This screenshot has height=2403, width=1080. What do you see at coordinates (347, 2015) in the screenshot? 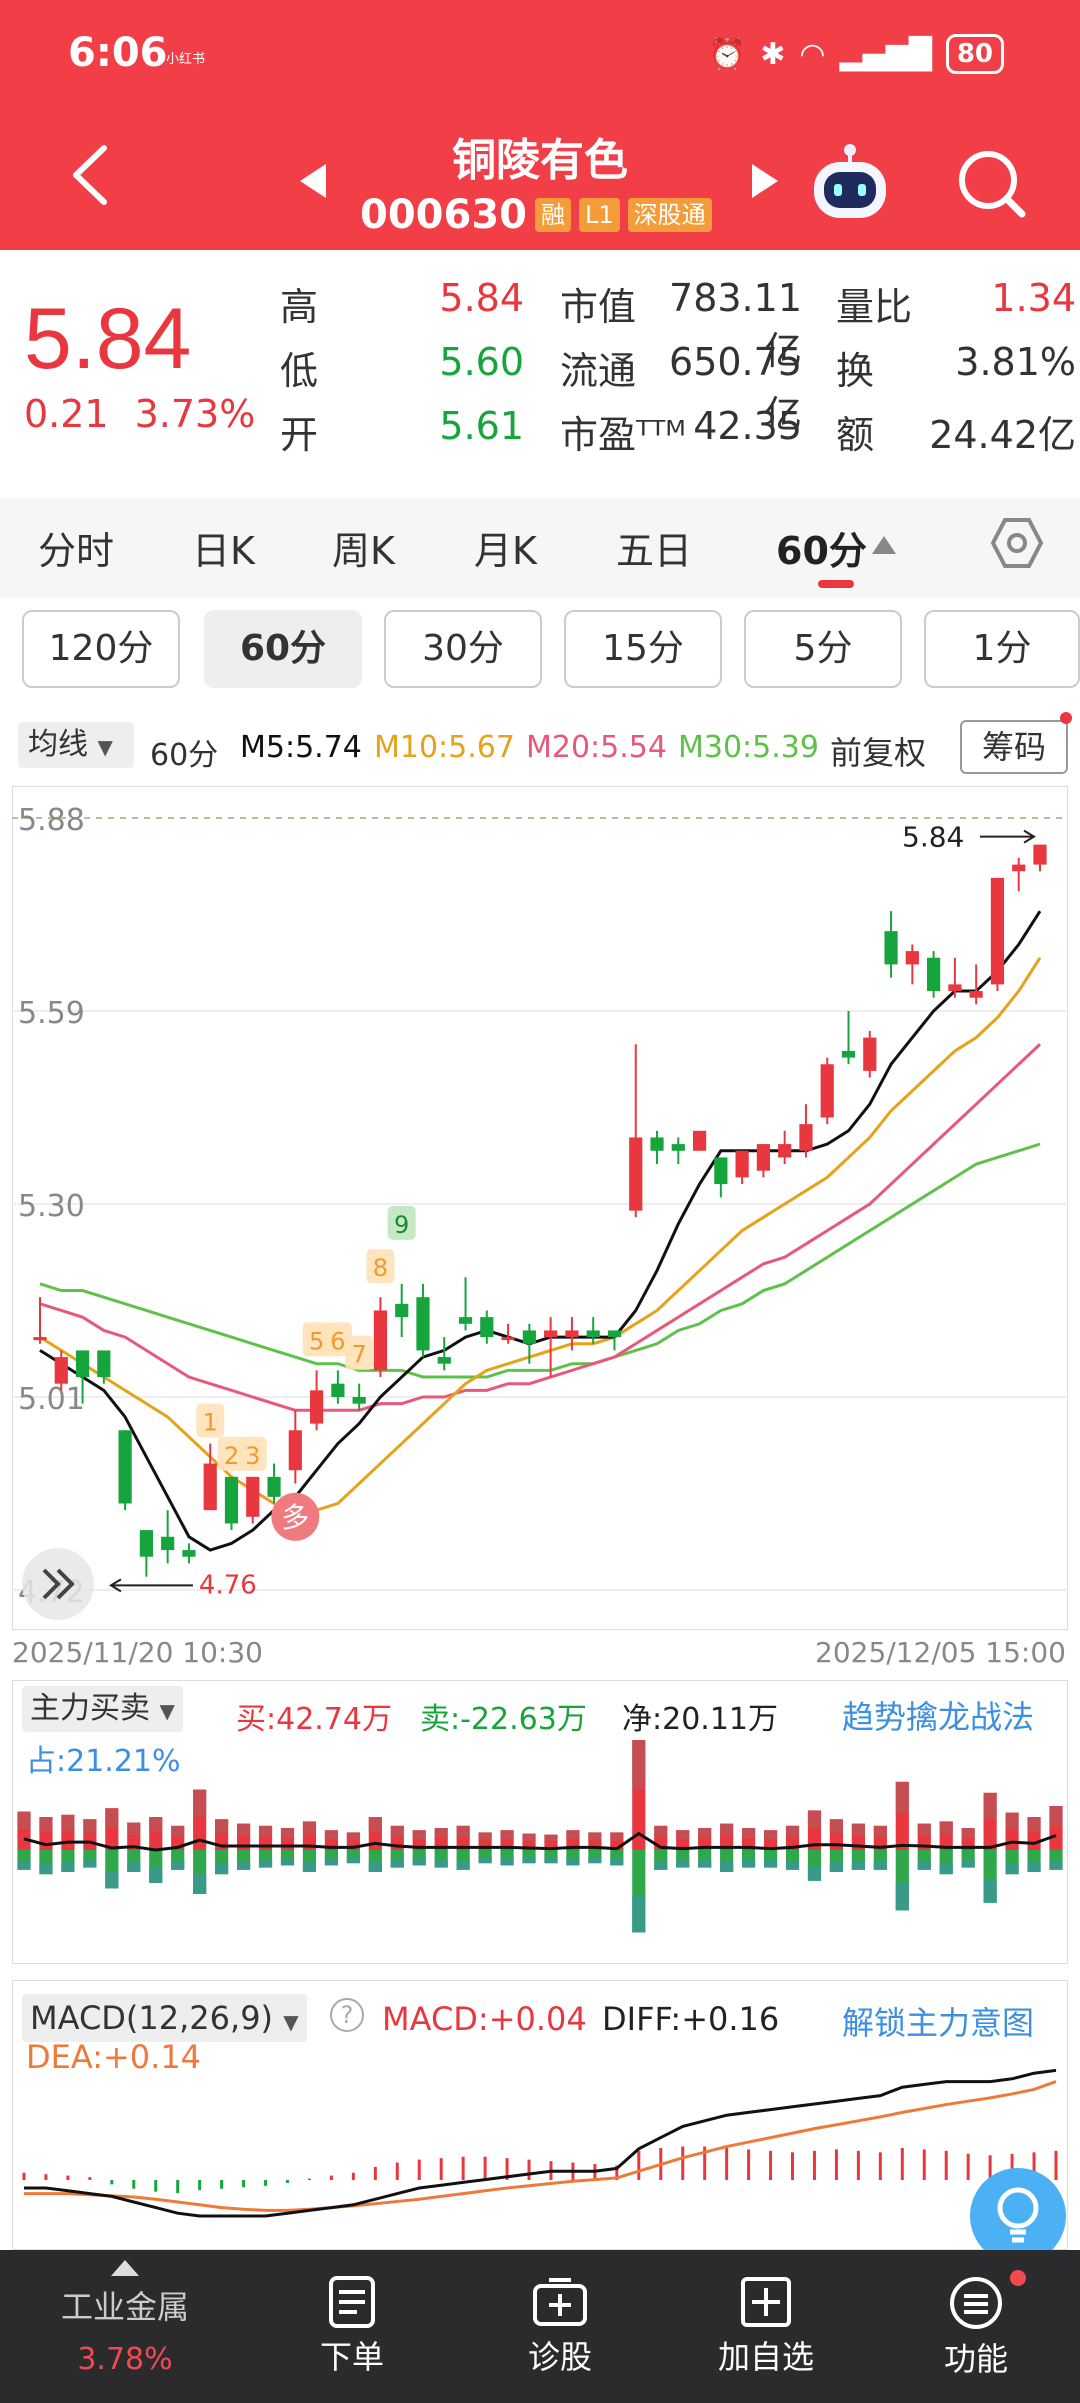
I see `help-icon: ?` at bounding box center [347, 2015].